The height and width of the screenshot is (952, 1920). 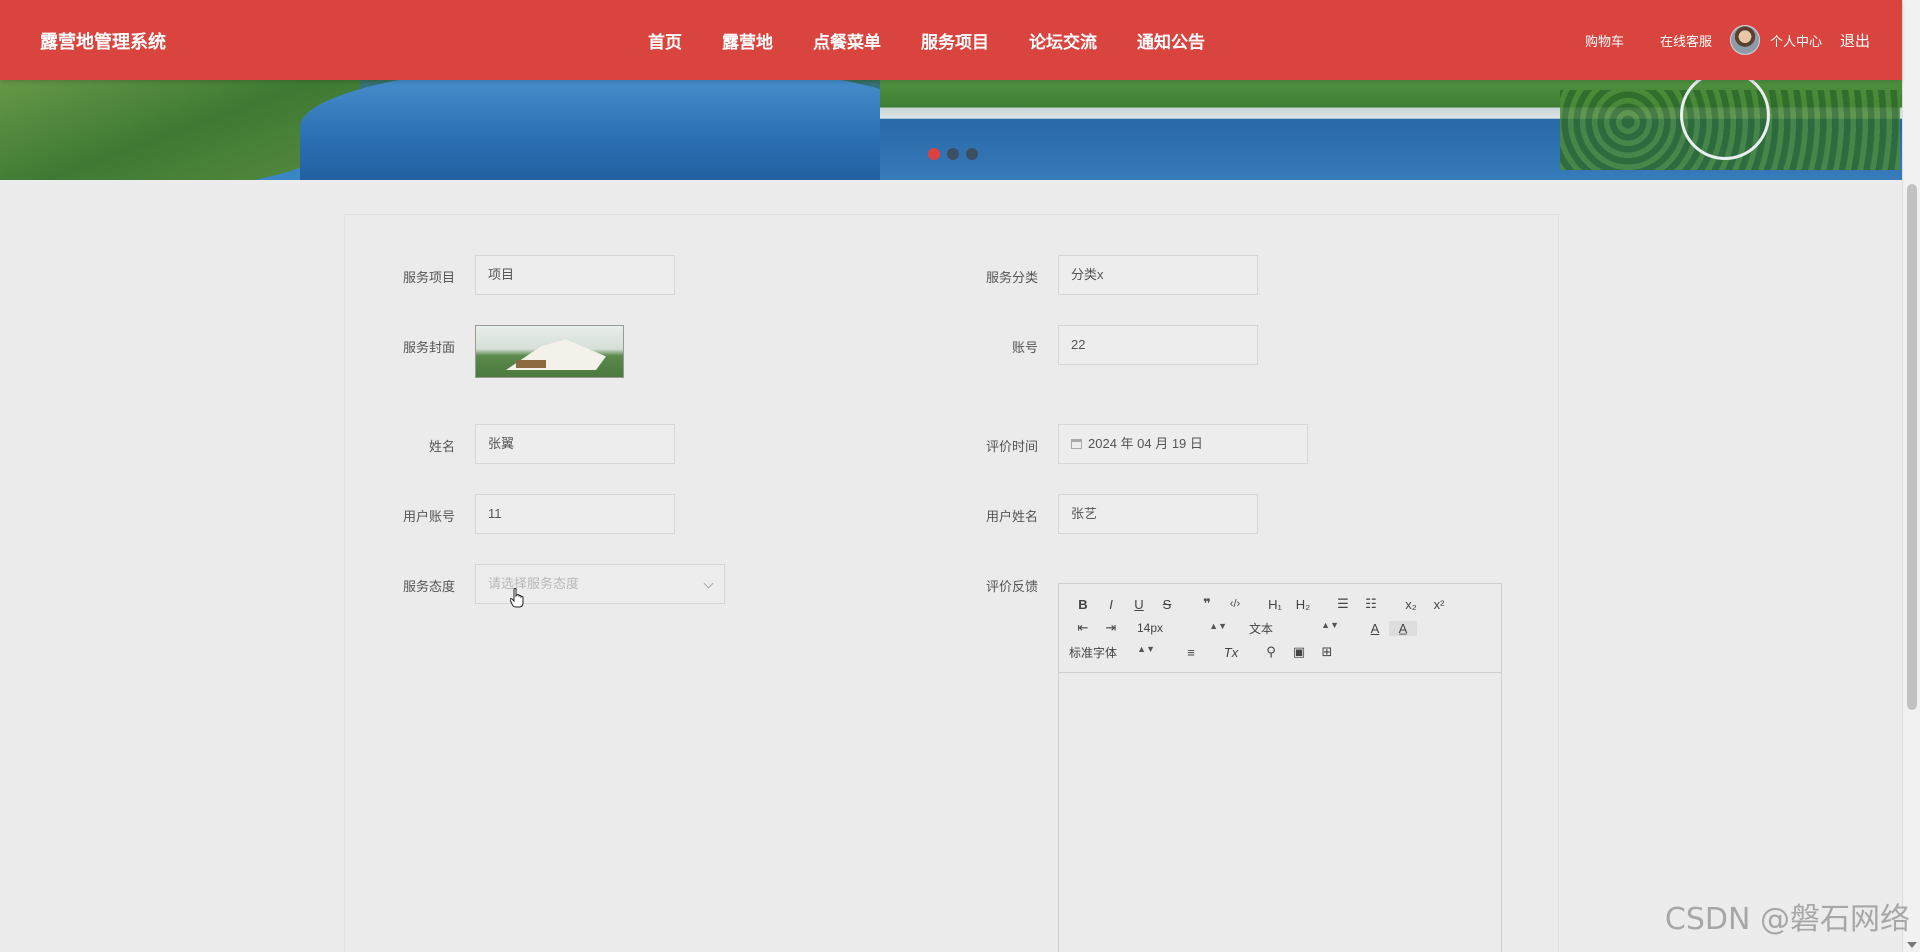 What do you see at coordinates (1158, 345) in the screenshot?
I see `account-field: 22` at bounding box center [1158, 345].